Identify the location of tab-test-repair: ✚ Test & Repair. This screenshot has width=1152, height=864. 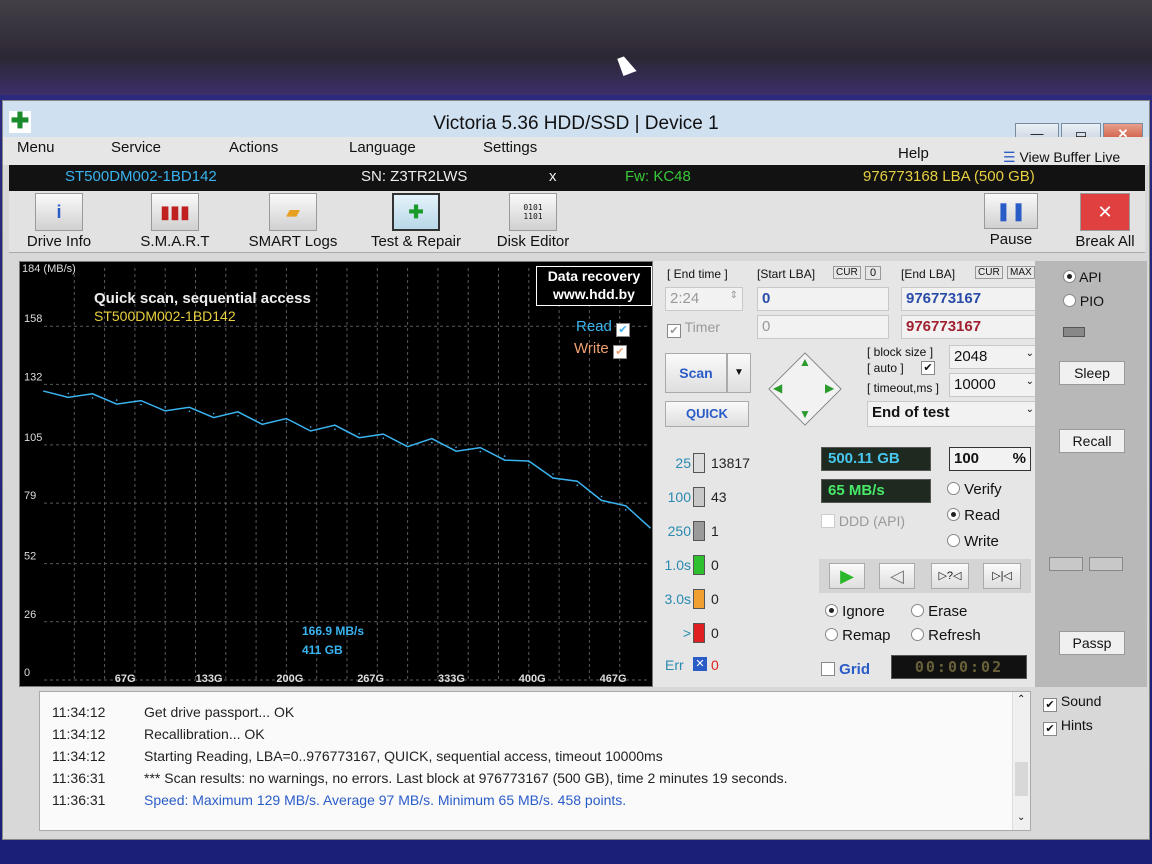
(416, 221).